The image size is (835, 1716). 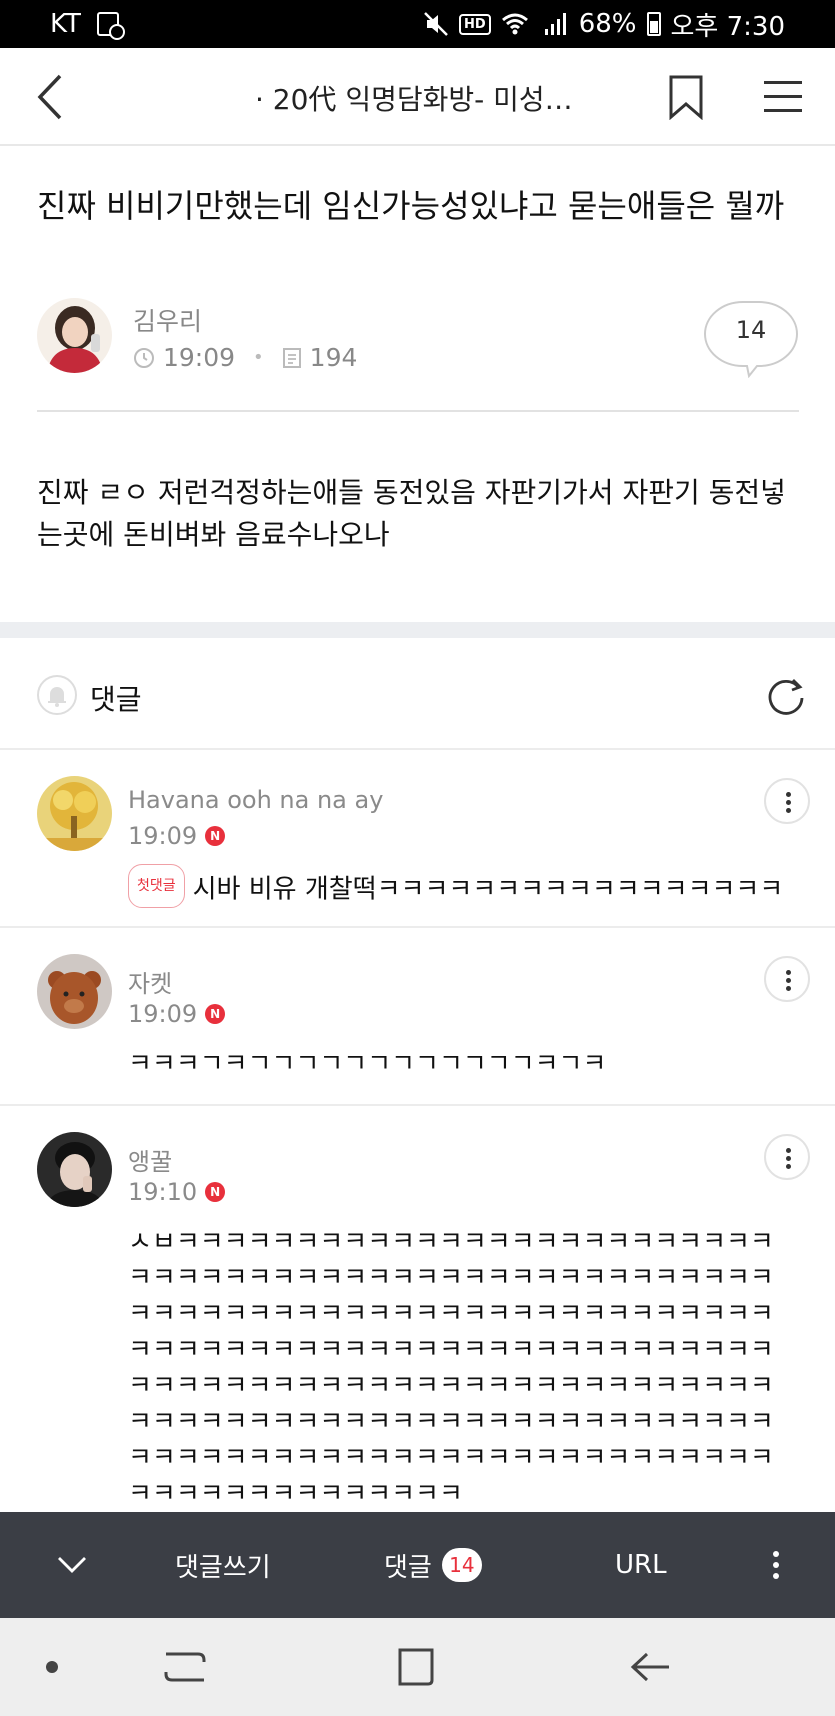 I want to click on views-icon, so click(x=291, y=357).